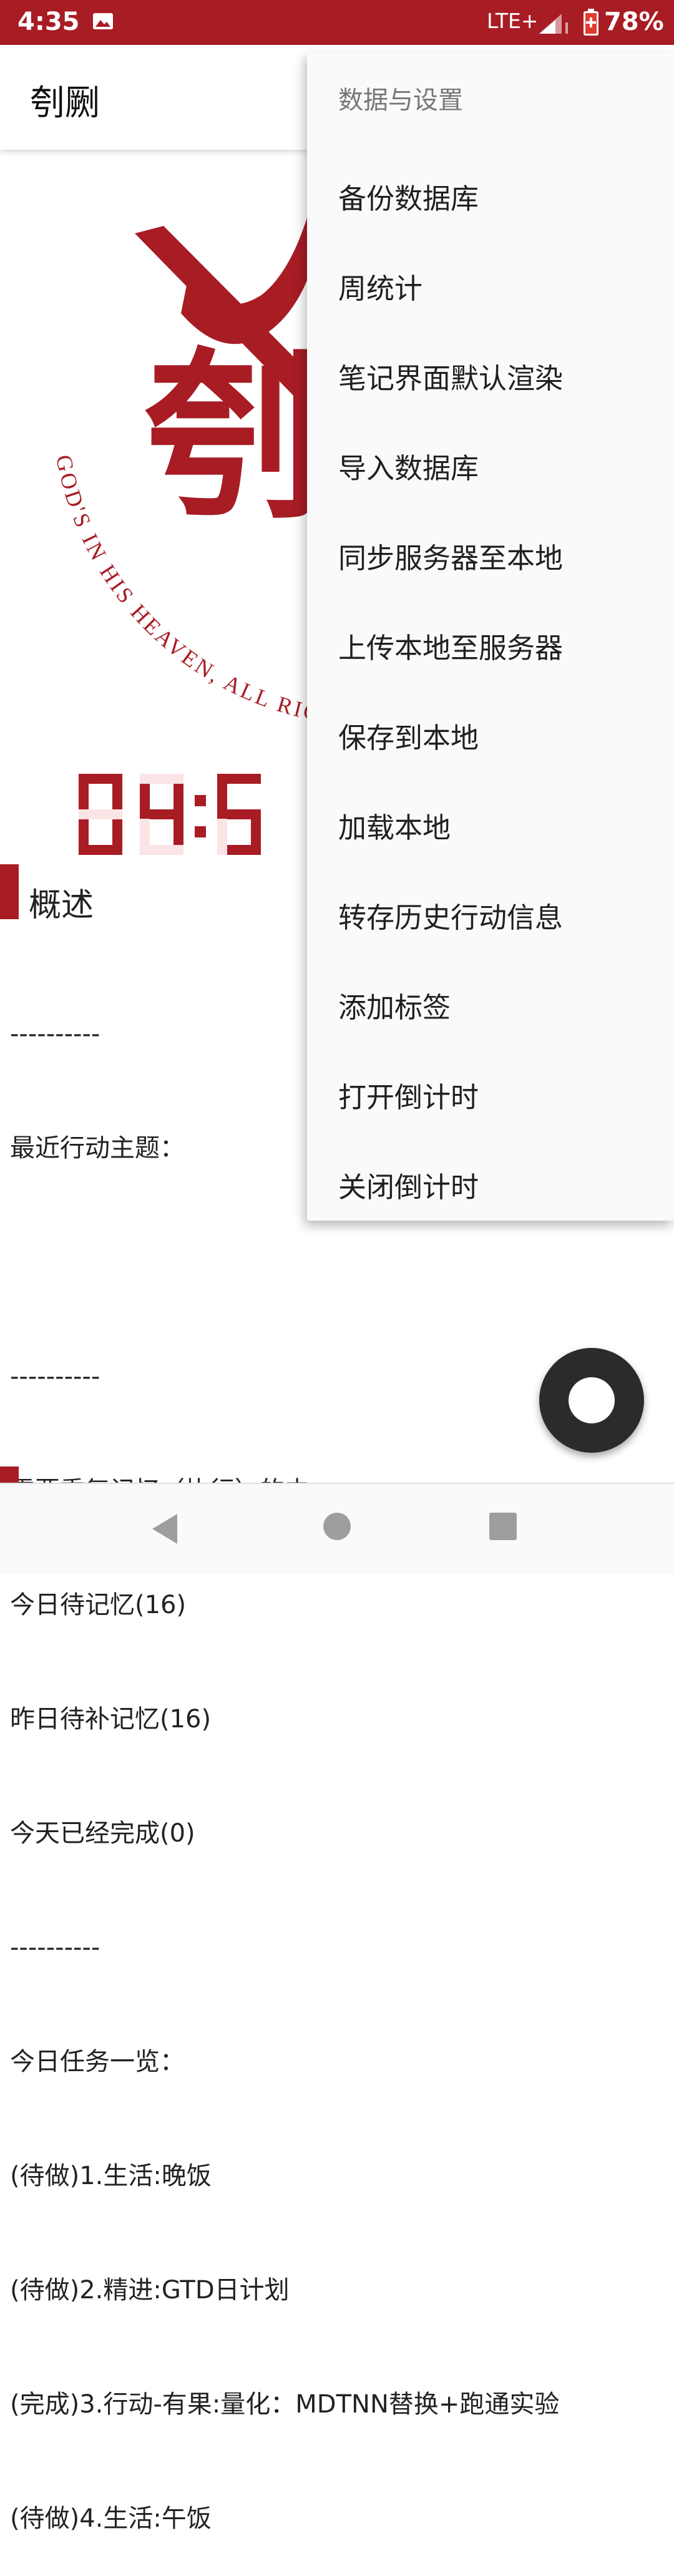  Describe the element at coordinates (103, 1833) in the screenshot. I see `content-line: 今天已经完成(0)` at that location.